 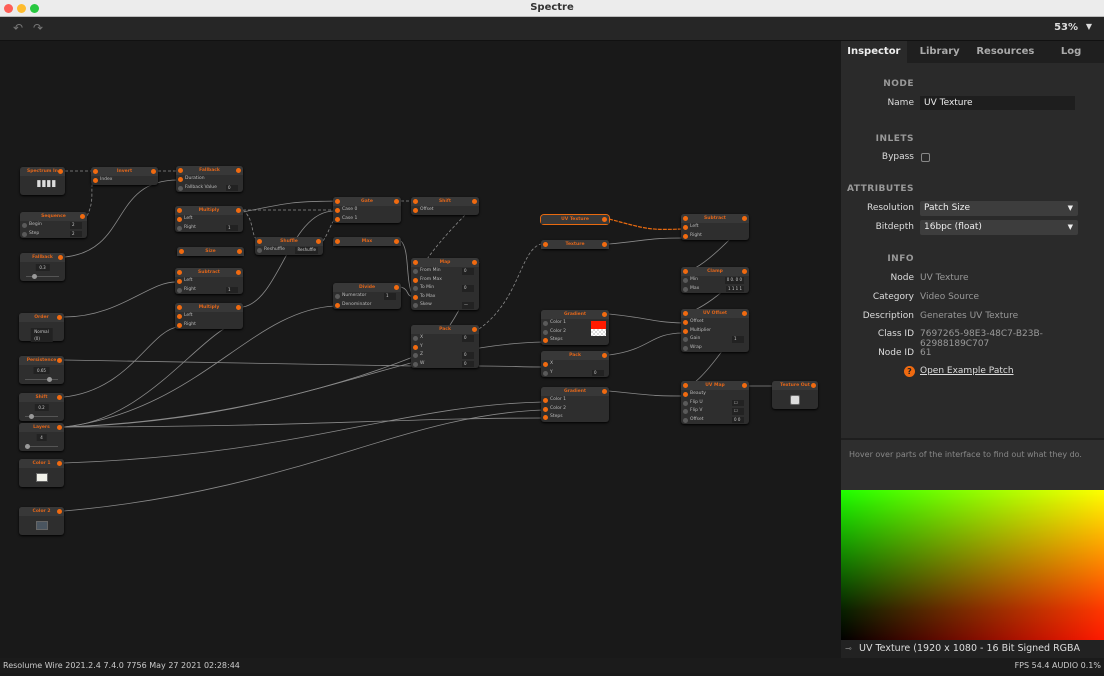 What do you see at coordinates (42, 267) in the screenshot?
I see `node-fallback: Fallback 0.3` at bounding box center [42, 267].